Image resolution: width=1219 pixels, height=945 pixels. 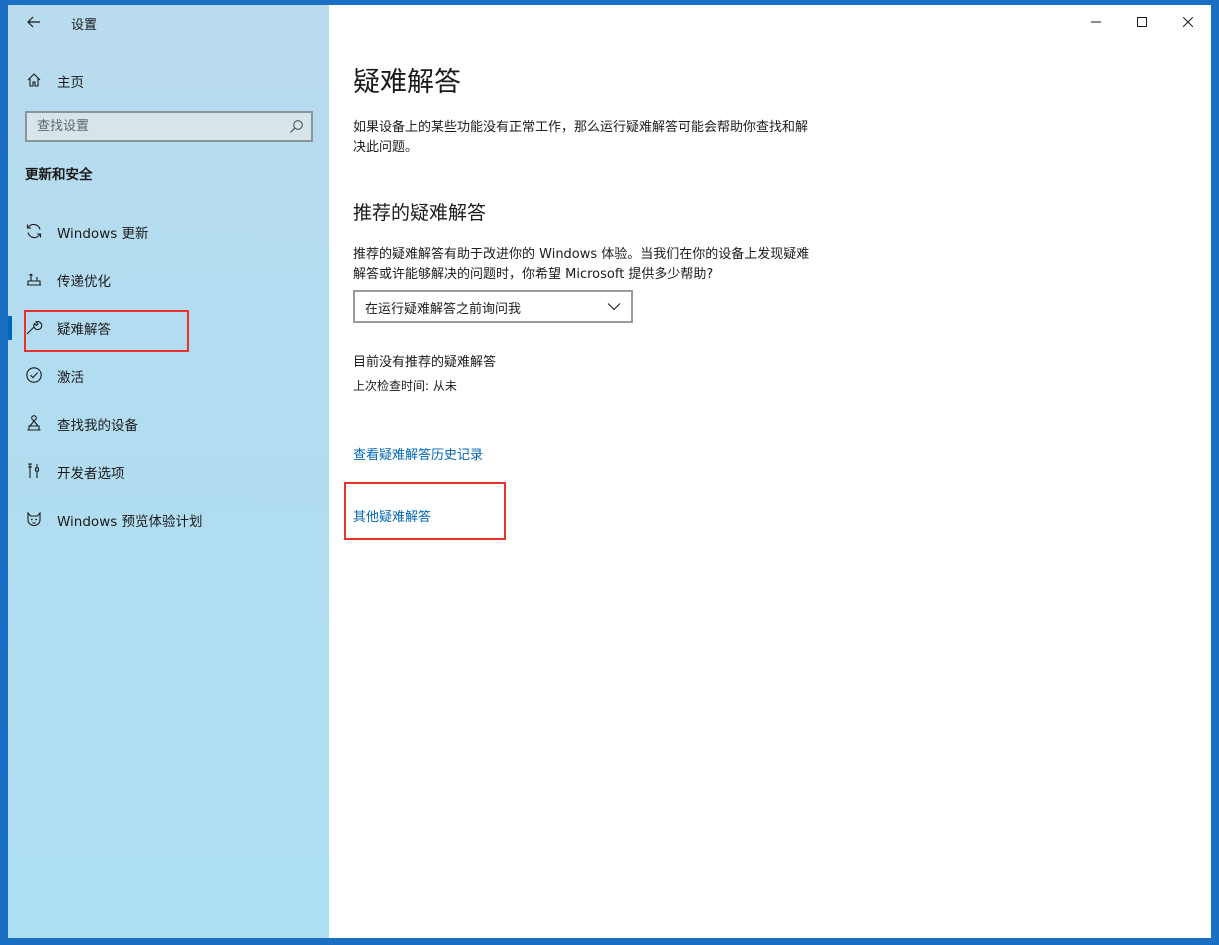 What do you see at coordinates (296, 126) in the screenshot?
I see `search-icon` at bounding box center [296, 126].